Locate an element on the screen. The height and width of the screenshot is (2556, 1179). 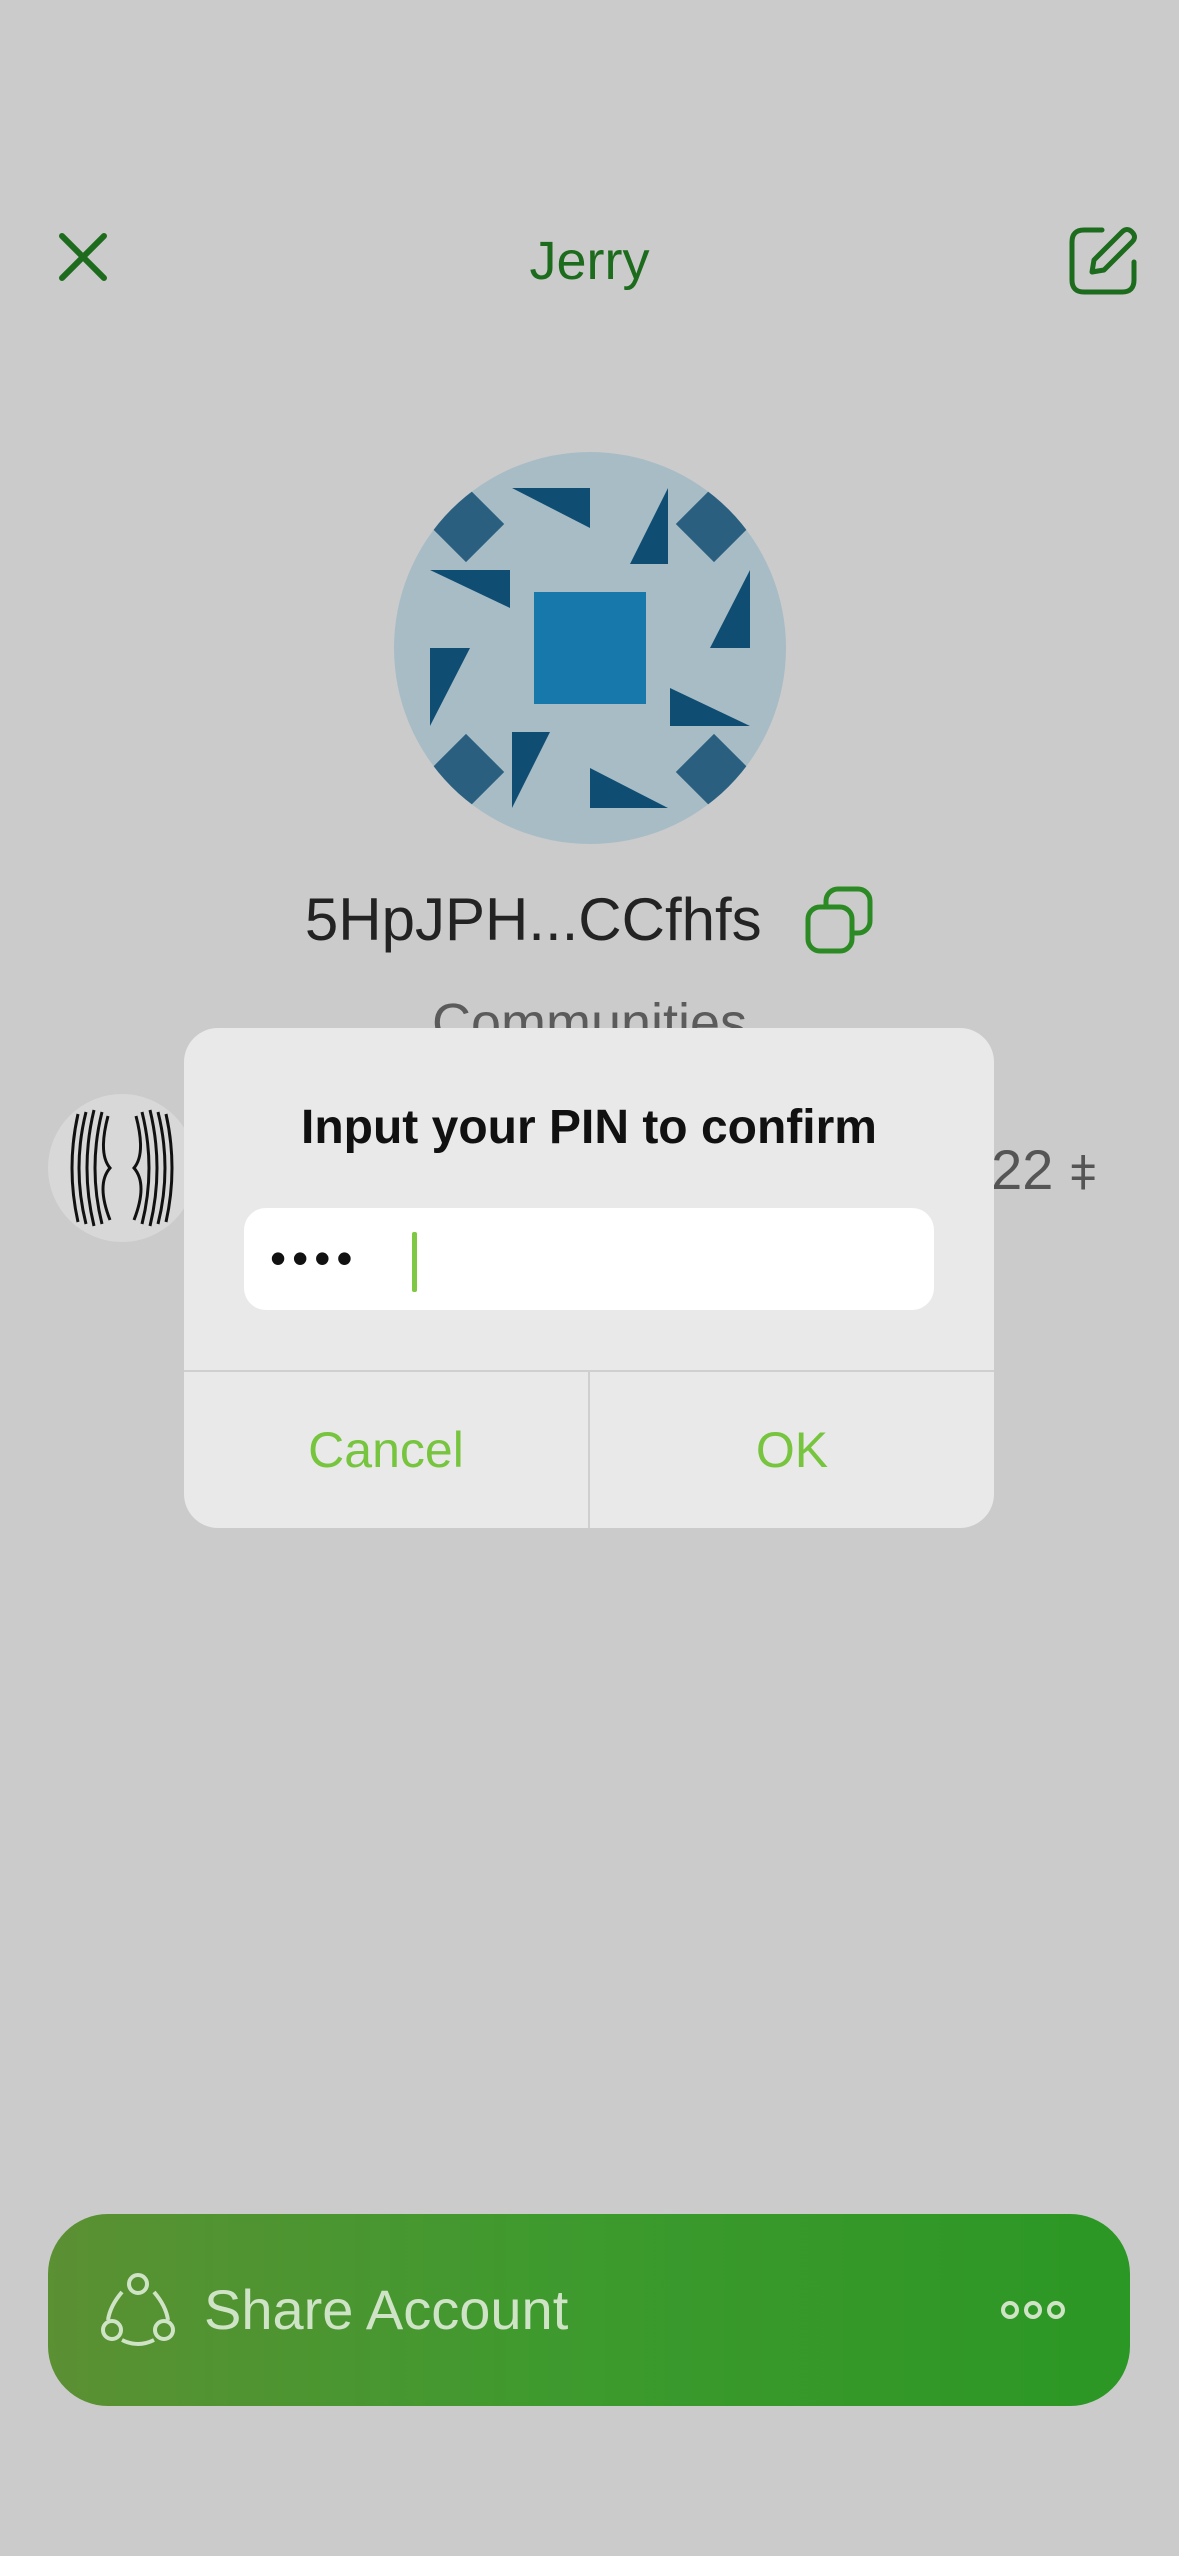
more-icon is located at coordinates (1033, 2310).